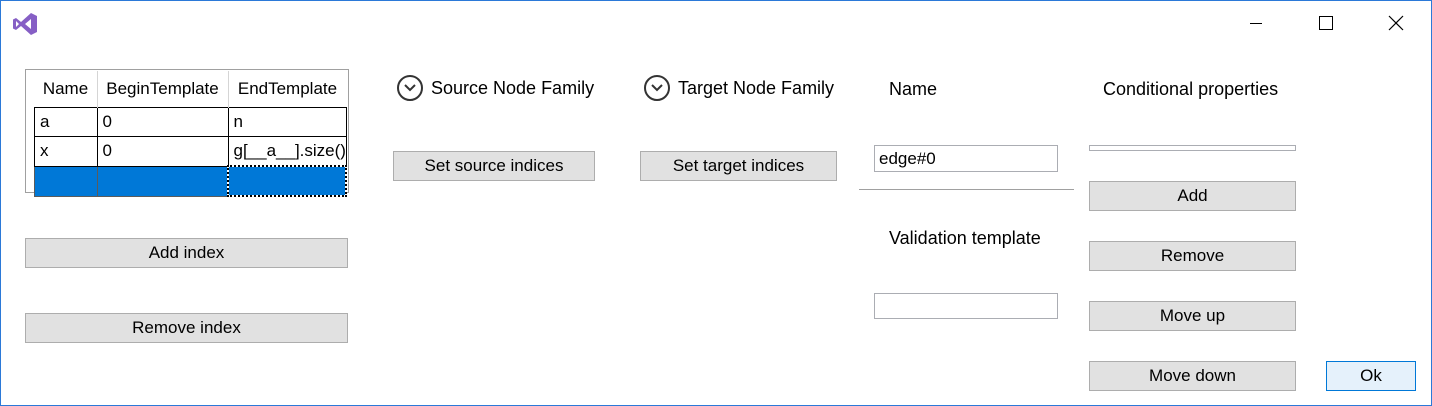 The width and height of the screenshot is (1432, 406). Describe the element at coordinates (756, 87) in the screenshot. I see `target-node-family-label: Target Node Family` at that location.